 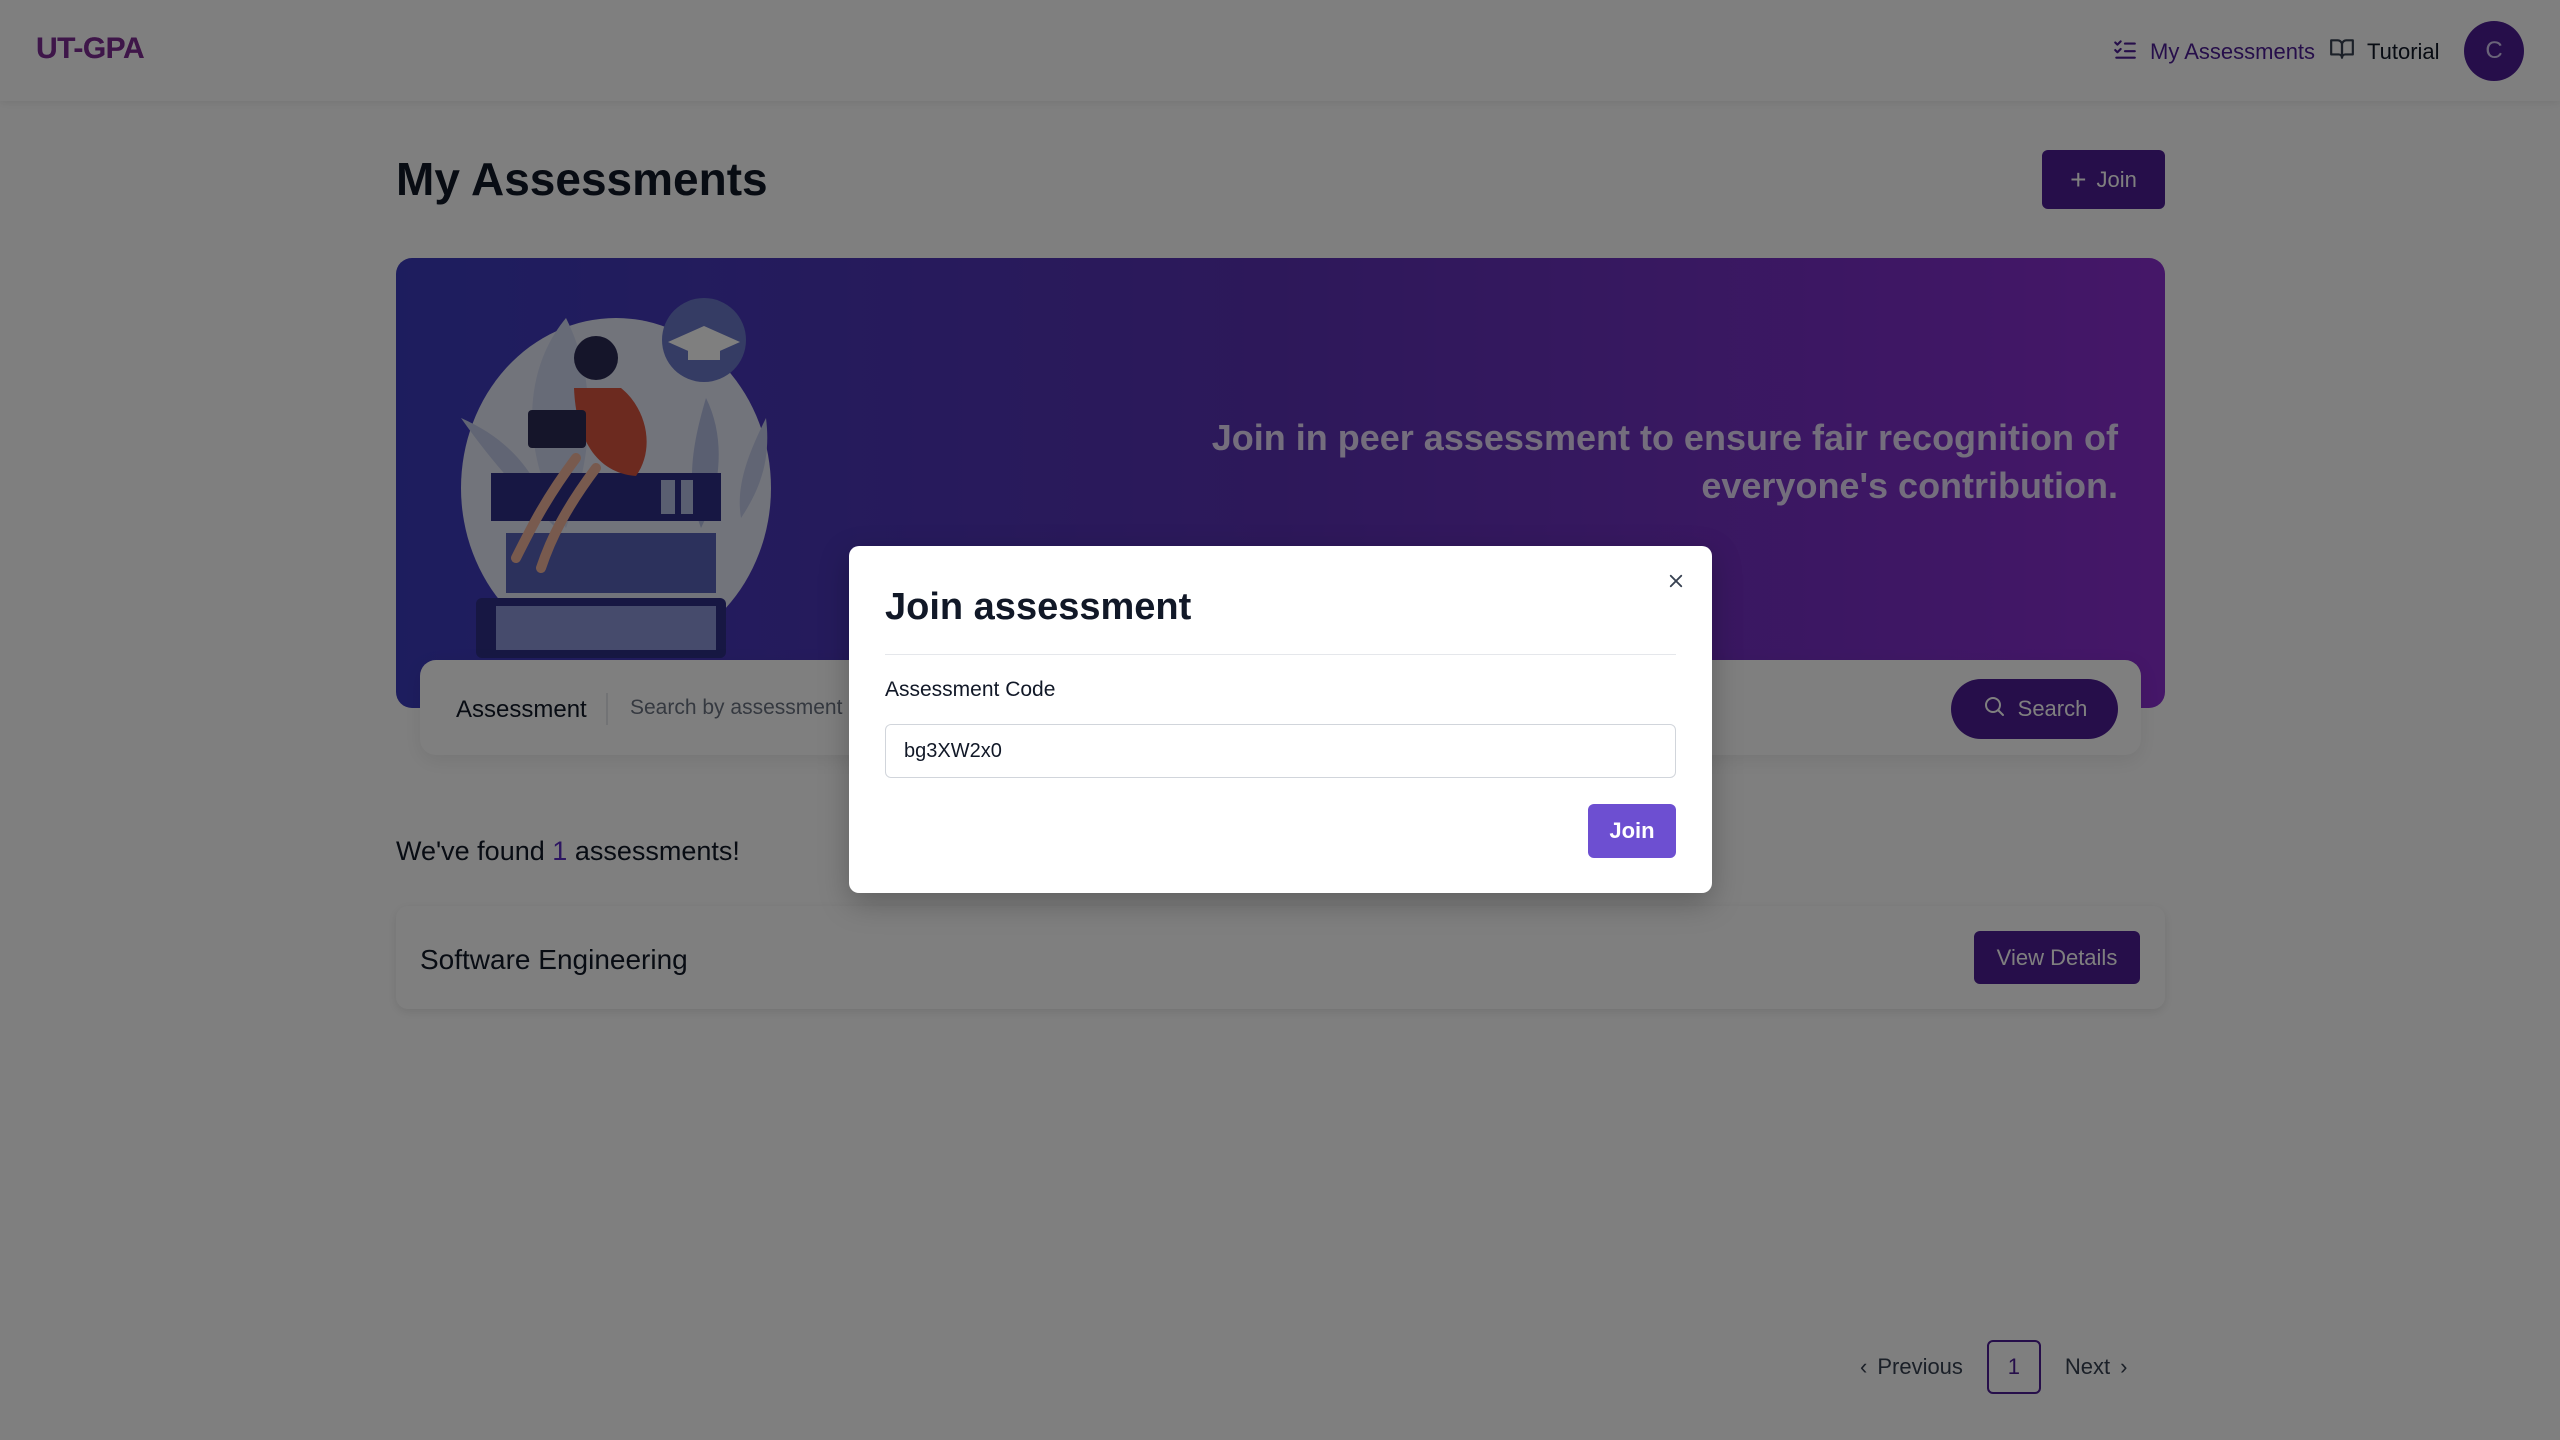 I want to click on modal-divider, so click(x=1280, y=654).